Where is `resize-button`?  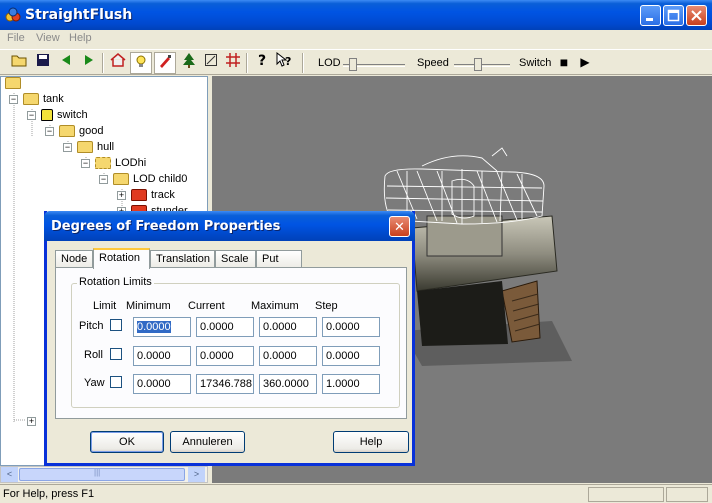 resize-button is located at coordinates (211, 63).